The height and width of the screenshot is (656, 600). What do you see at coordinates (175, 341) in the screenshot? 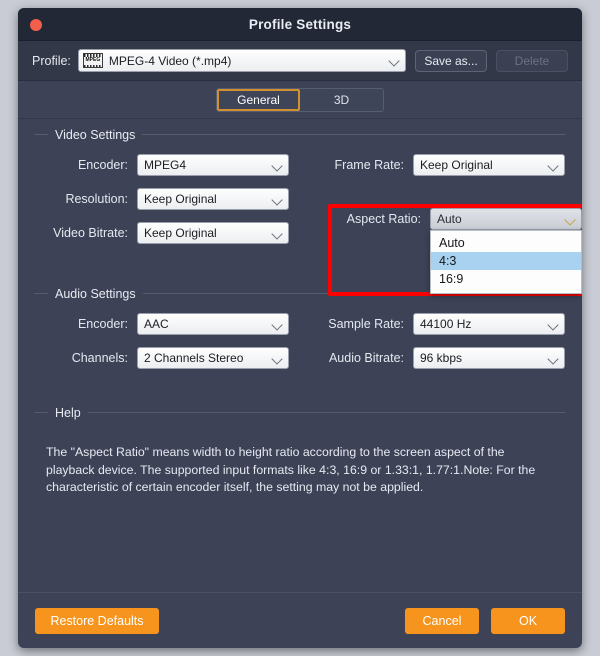
I see `audio-left-column: Encoder: AAC Channels: 2 Channels Stereo` at bounding box center [175, 341].